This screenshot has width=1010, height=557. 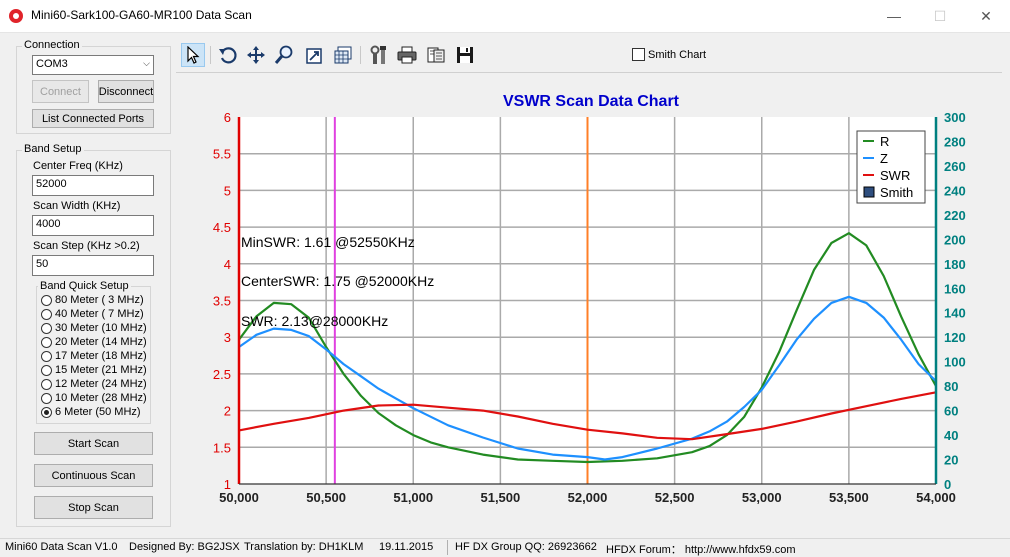 I want to click on smith-chart-label: Smith Chart, so click(x=677, y=54).